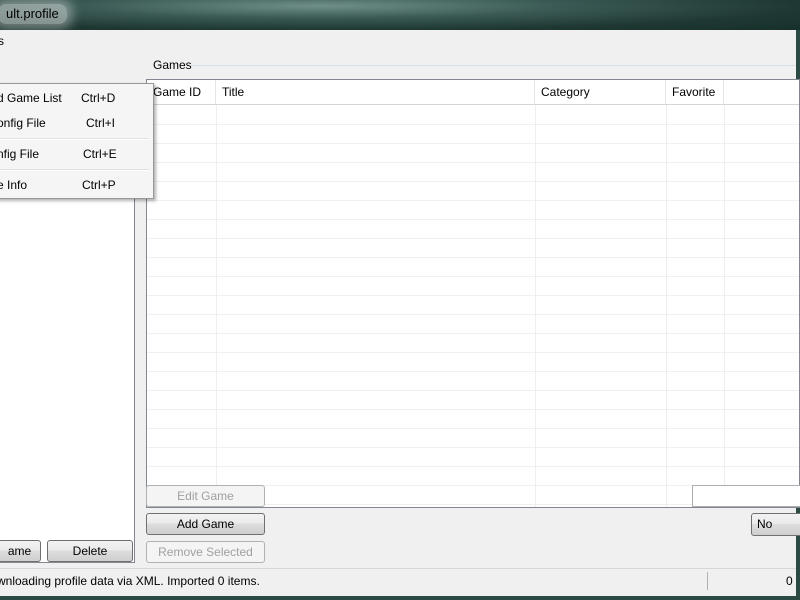  I want to click on group-divider, so click(493, 65).